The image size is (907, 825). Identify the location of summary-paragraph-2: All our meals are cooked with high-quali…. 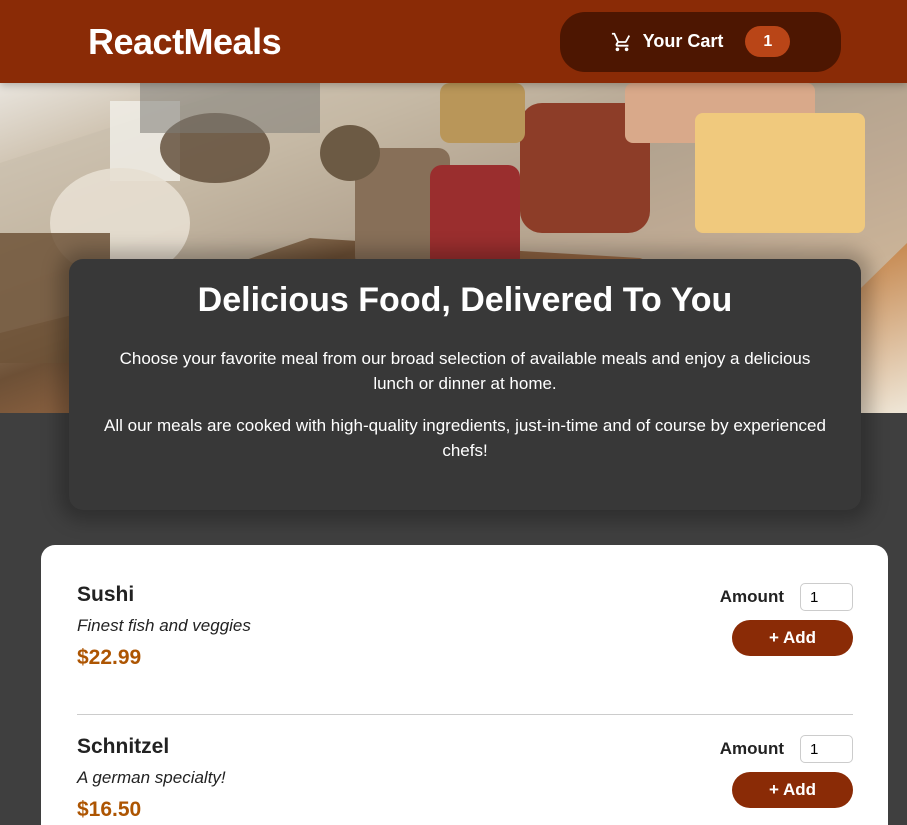
(465, 438).